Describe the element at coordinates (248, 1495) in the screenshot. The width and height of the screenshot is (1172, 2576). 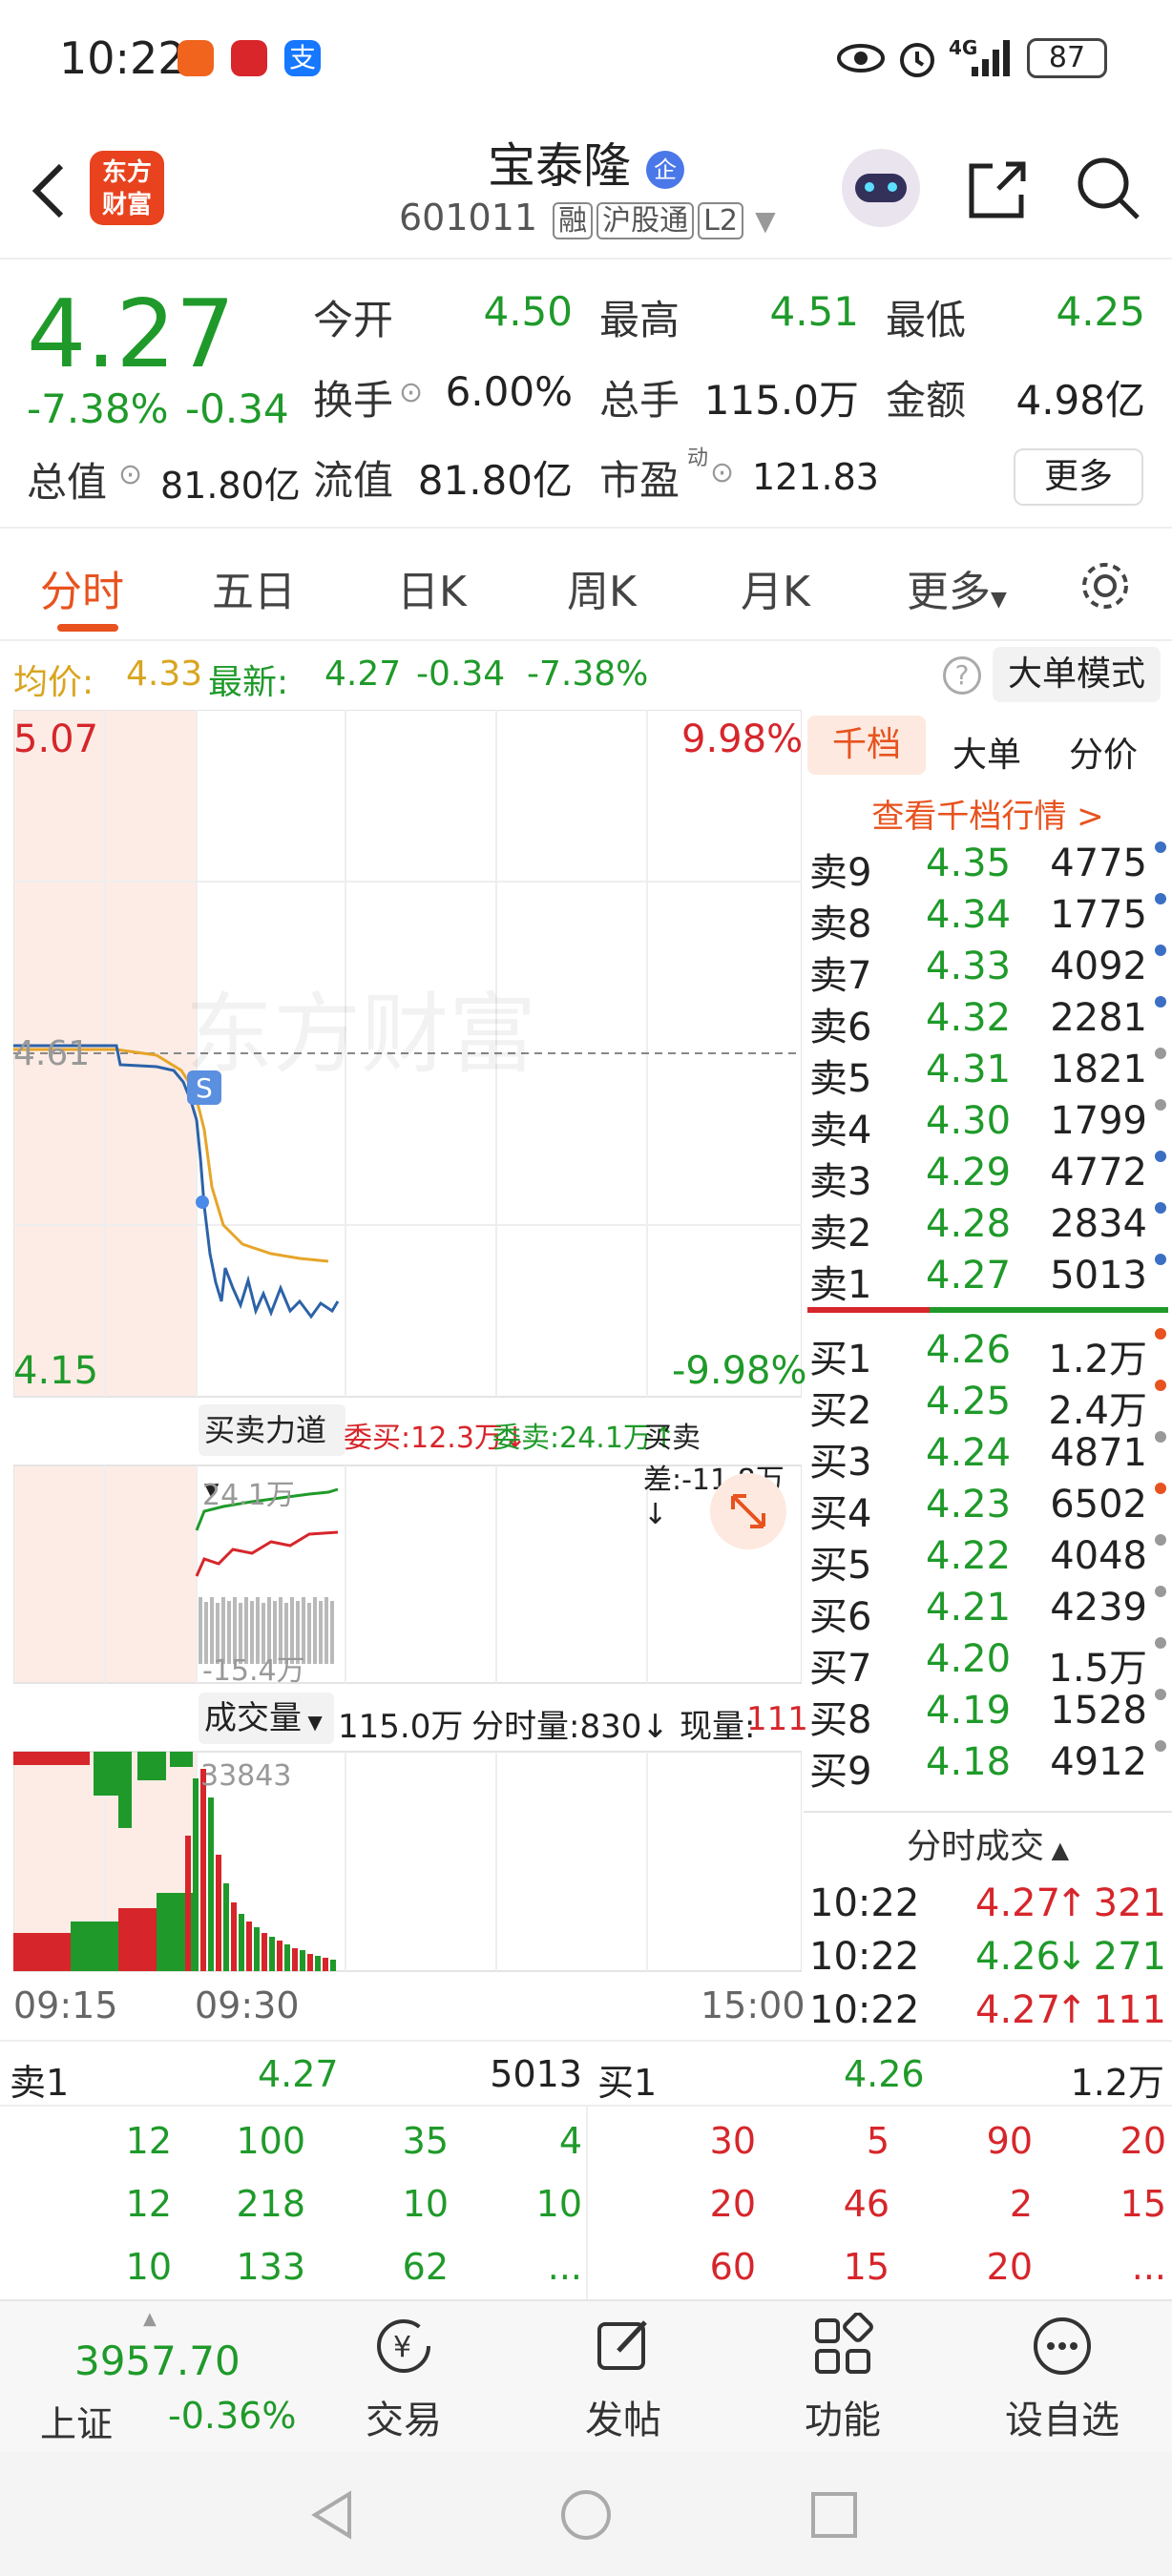
I see `force-top-label: 24.1万` at that location.